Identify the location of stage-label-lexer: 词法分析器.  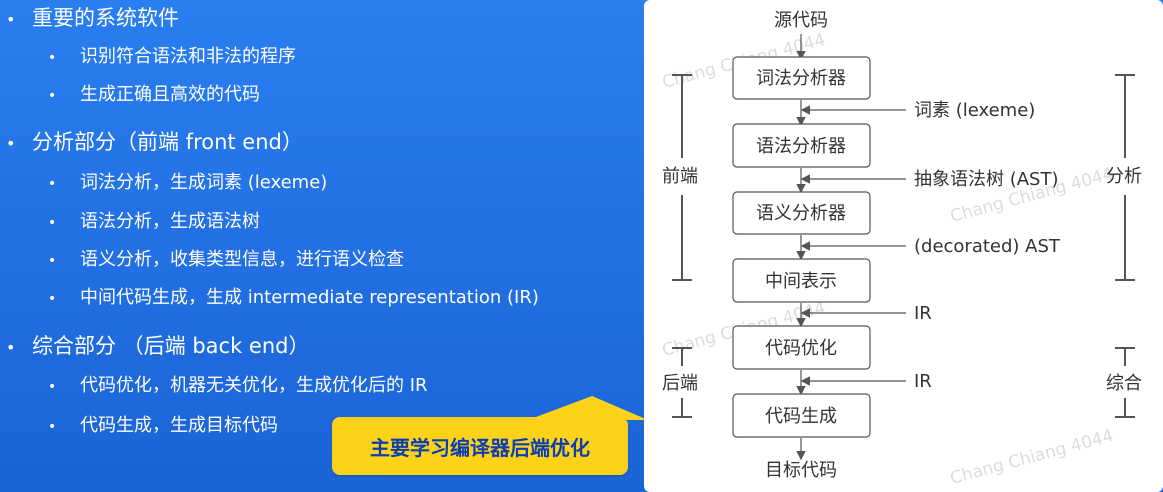
(801, 78).